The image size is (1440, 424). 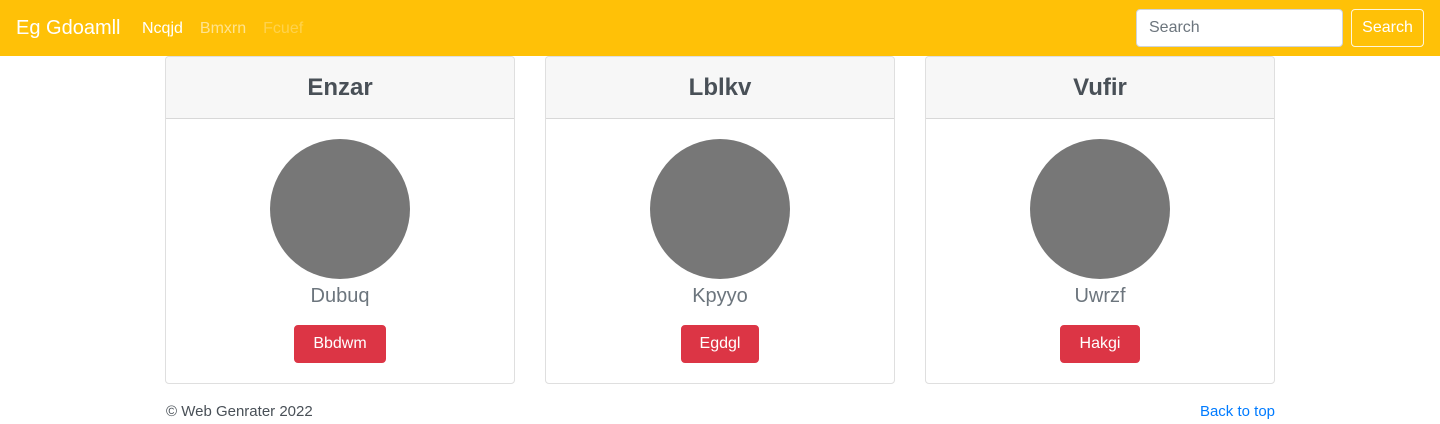 What do you see at coordinates (1387, 28) in the screenshot?
I see `search-button: Search` at bounding box center [1387, 28].